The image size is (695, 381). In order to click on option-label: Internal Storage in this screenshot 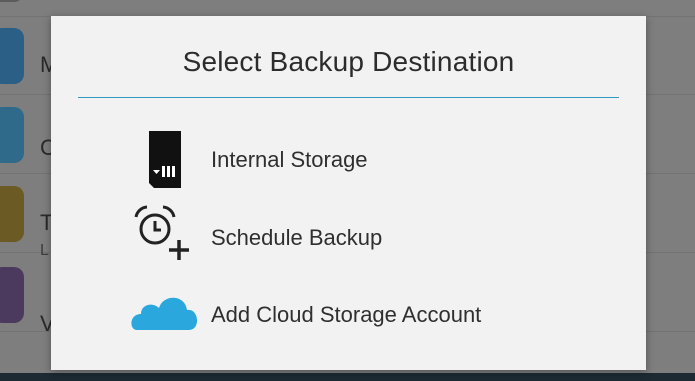, I will do `click(289, 159)`.